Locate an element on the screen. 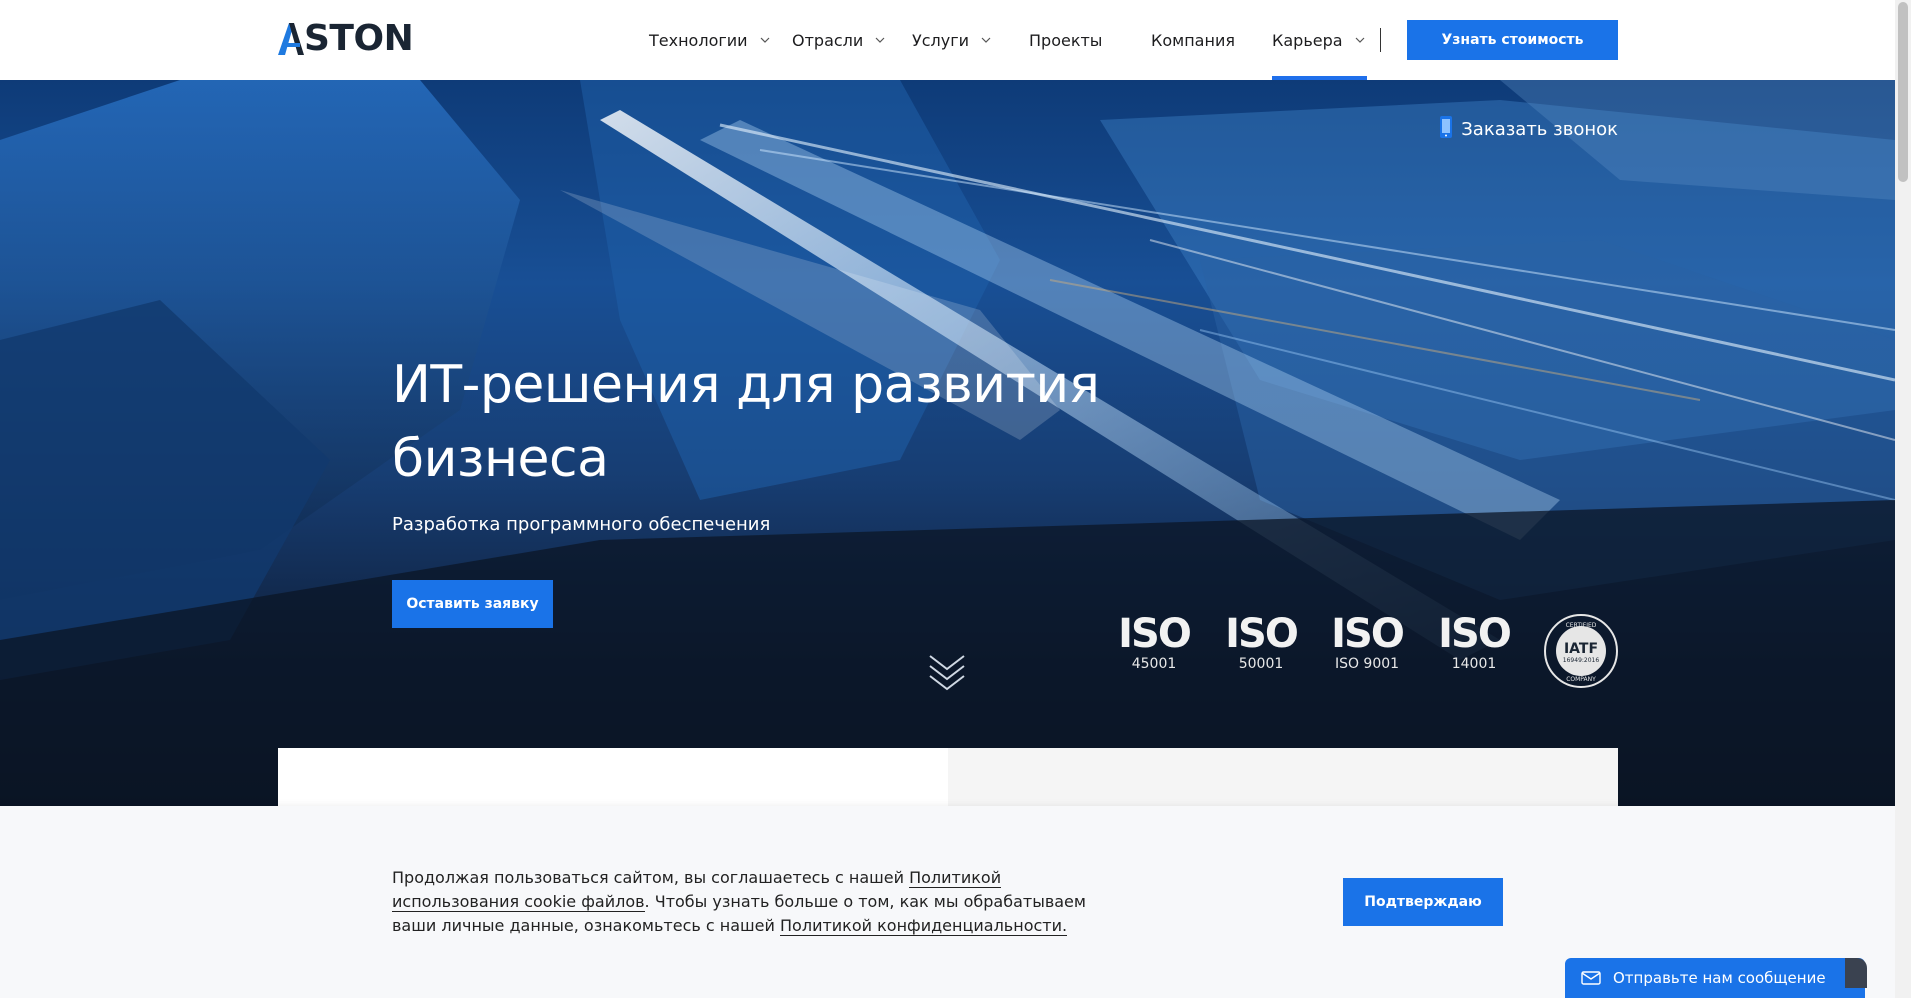 The width and height of the screenshot is (1911, 998). iso-50001-badge: ISO 50001 is located at coordinates (1261, 651).